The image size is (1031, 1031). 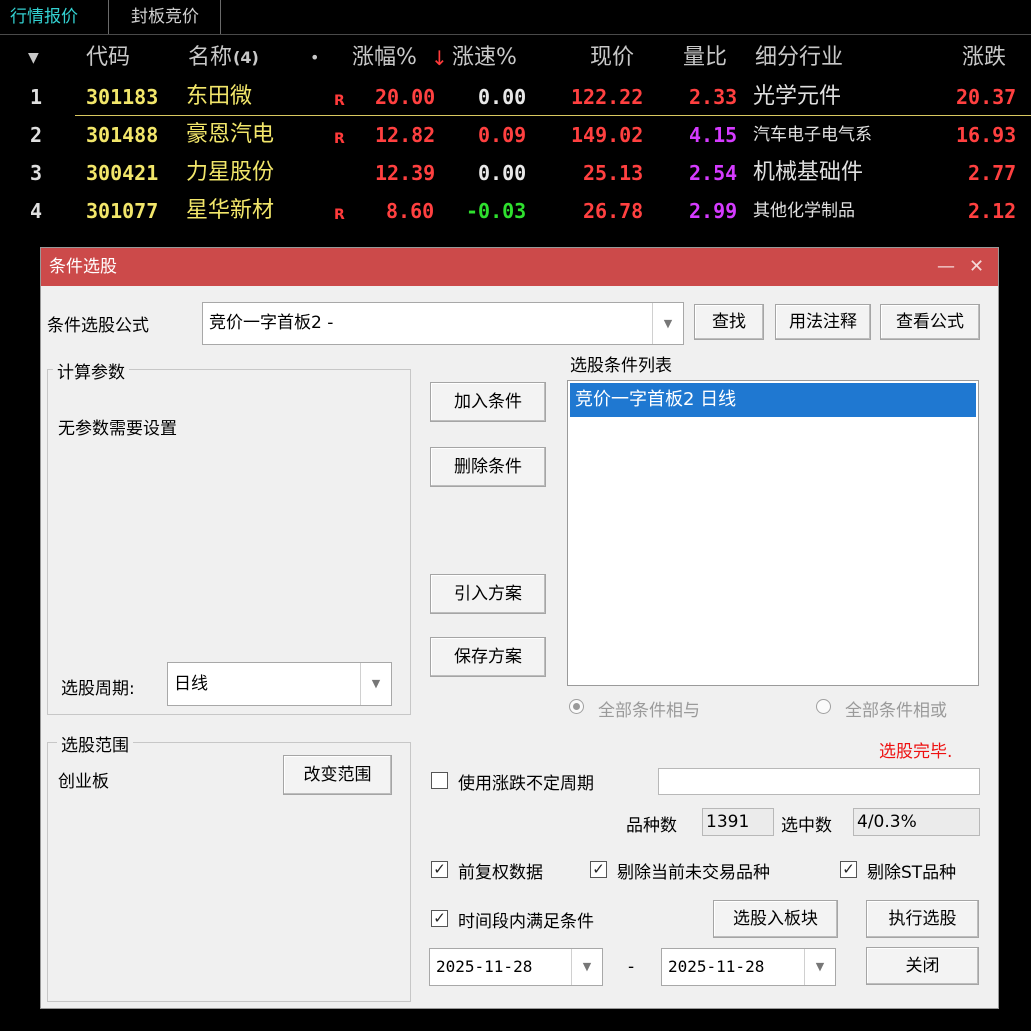 What do you see at coordinates (33, 58) in the screenshot?
I see `column-menu-icon: ▼` at bounding box center [33, 58].